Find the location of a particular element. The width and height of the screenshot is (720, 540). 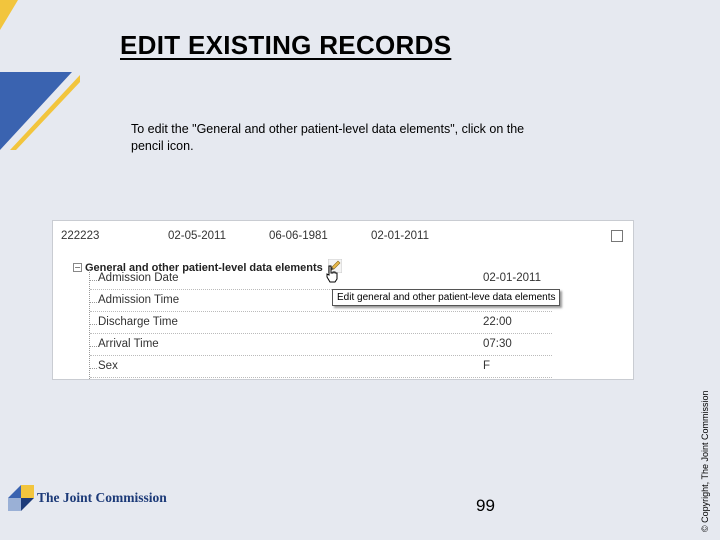

field-value: F is located at coordinates (487, 366).